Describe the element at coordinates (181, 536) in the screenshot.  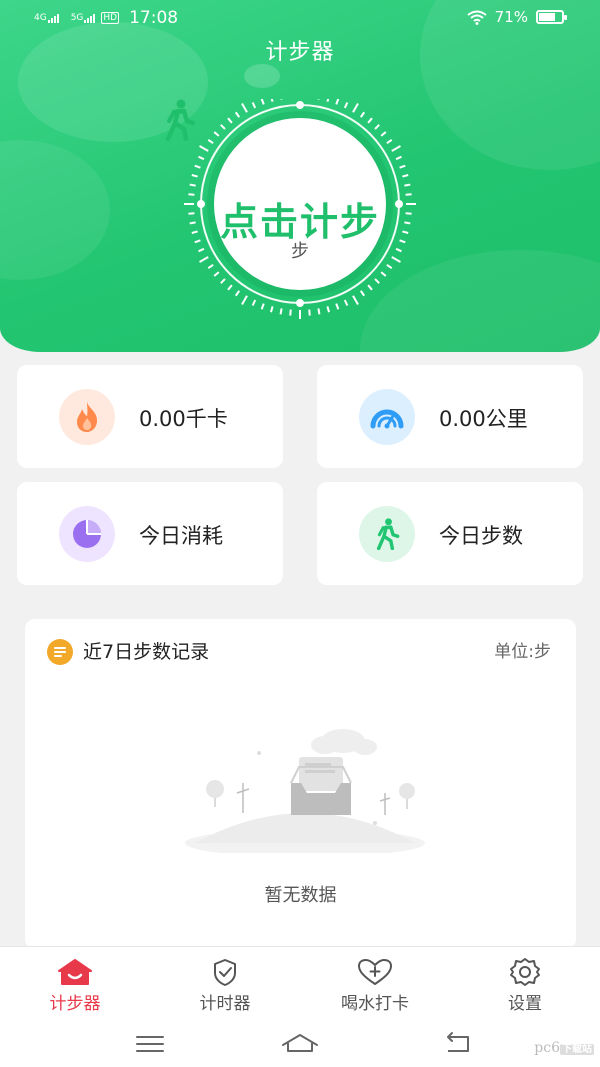
I see `today-consumption-label: 今日消耗` at that location.